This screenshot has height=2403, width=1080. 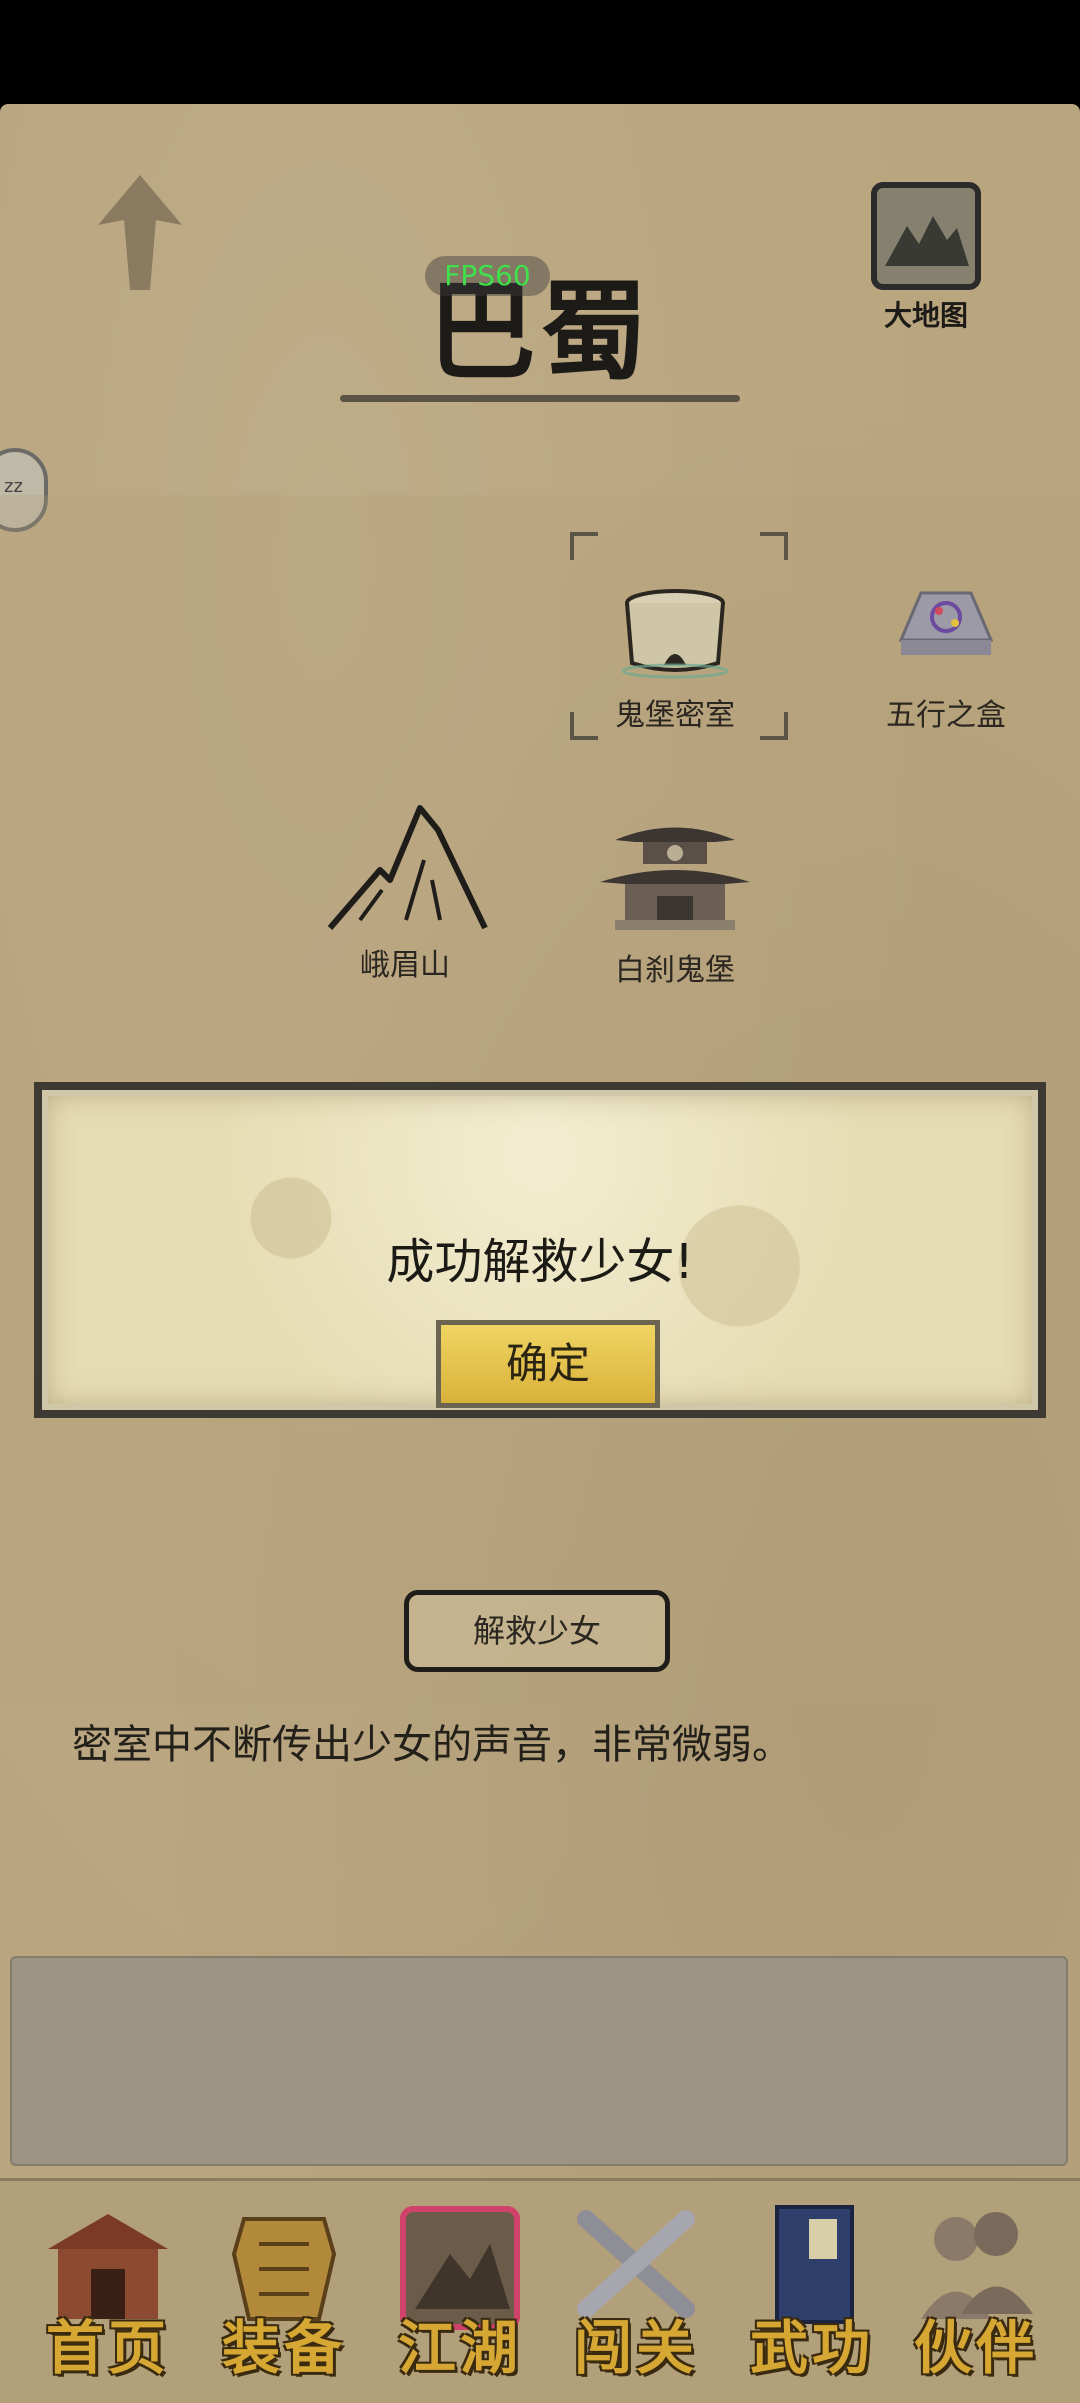 What do you see at coordinates (926, 236) in the screenshot?
I see `map-icon` at bounding box center [926, 236].